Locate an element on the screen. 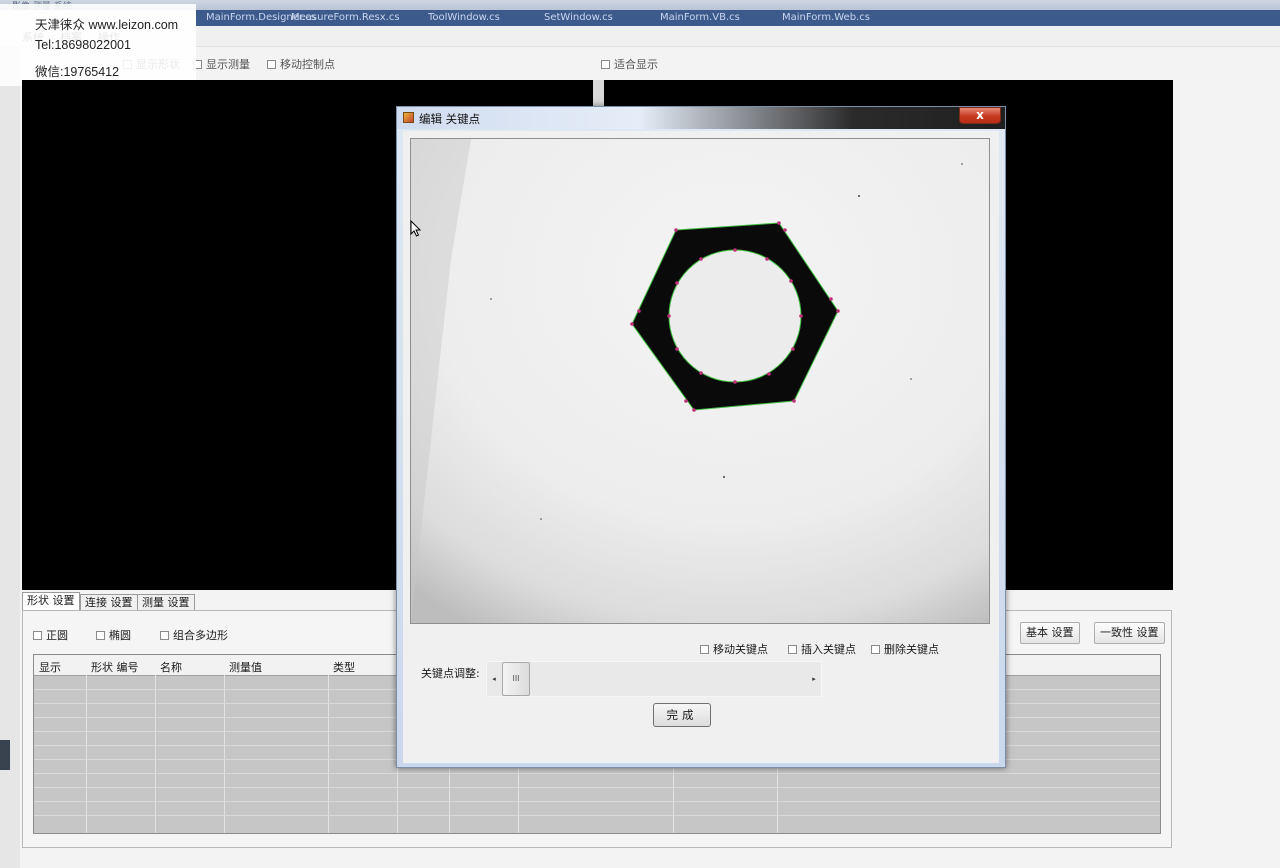  background-tab: MainForm.VB.cs is located at coordinates (700, 19).